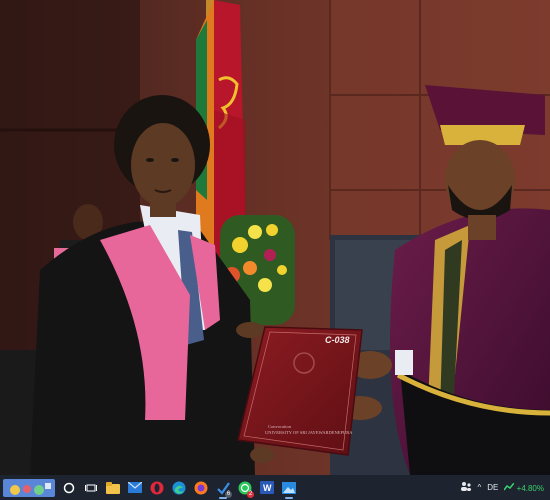 The image size is (550, 500). Describe the element at coordinates (228, 494) in the screenshot. I see `todo-badge: 6` at that location.